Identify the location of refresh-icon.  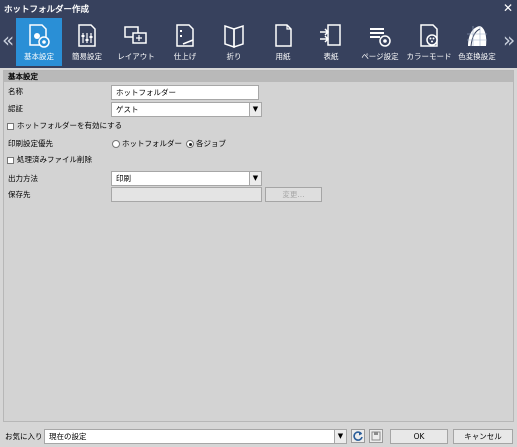
(358, 436).